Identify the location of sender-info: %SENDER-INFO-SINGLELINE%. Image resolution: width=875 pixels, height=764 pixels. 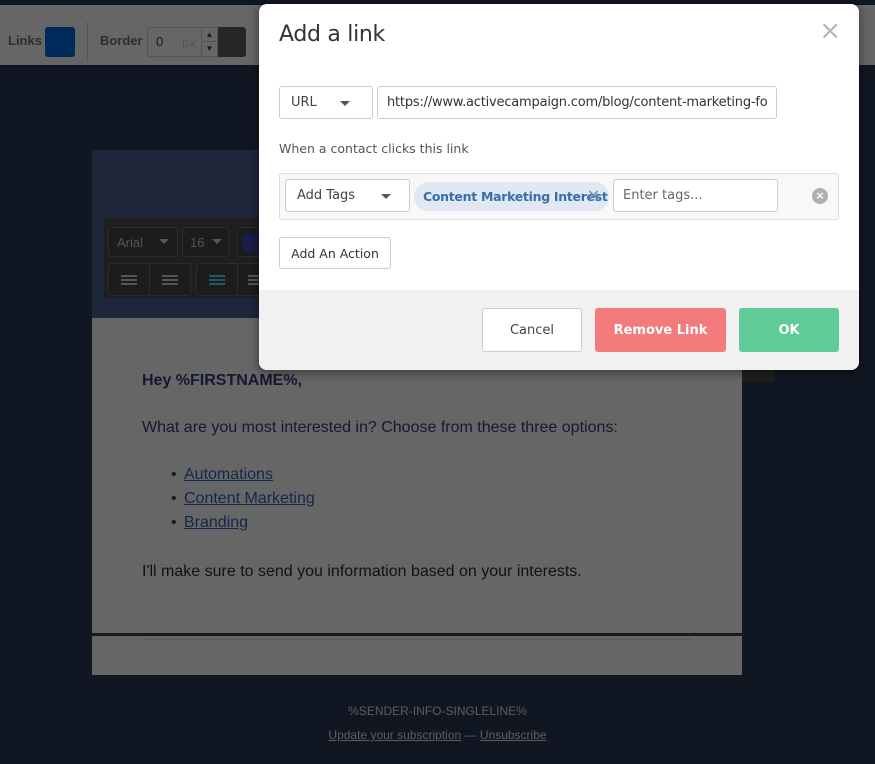
(437, 711).